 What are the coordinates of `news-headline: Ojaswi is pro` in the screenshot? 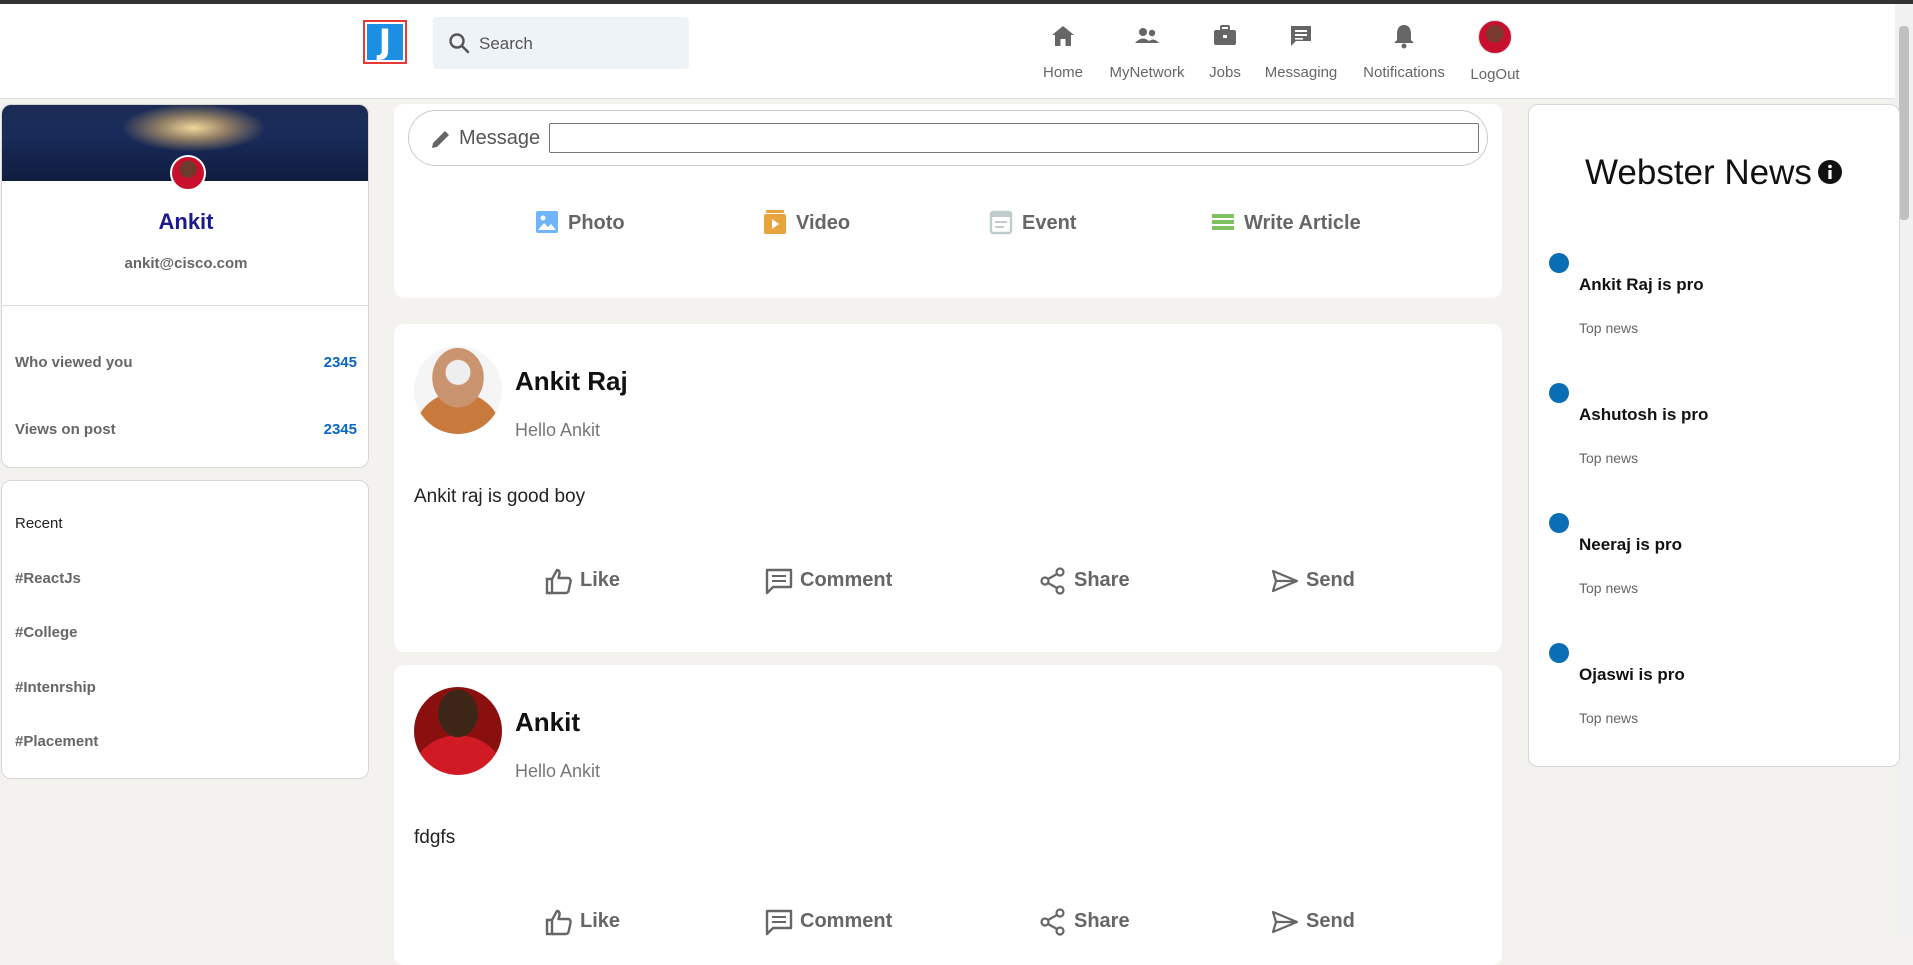 It's located at (1632, 675).